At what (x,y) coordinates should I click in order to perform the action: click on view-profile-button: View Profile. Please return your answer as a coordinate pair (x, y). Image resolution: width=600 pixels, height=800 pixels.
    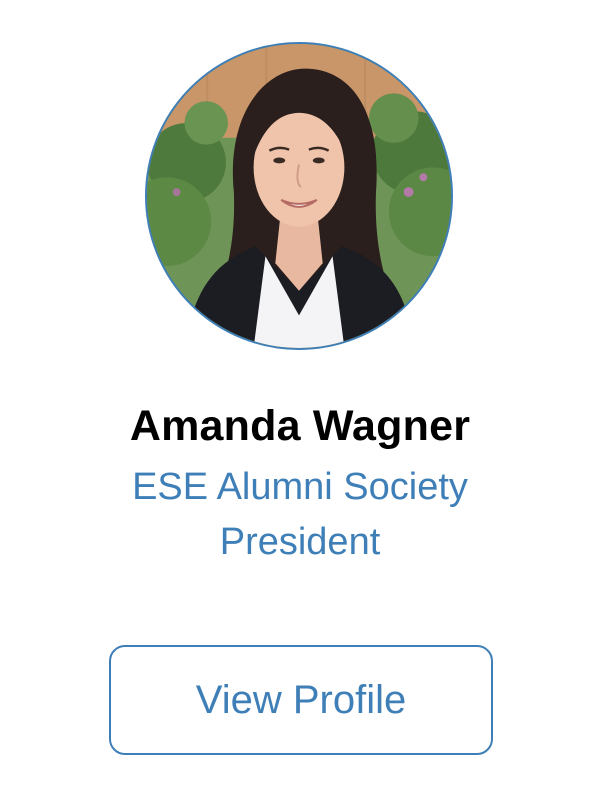
    Looking at the image, I should click on (301, 700).